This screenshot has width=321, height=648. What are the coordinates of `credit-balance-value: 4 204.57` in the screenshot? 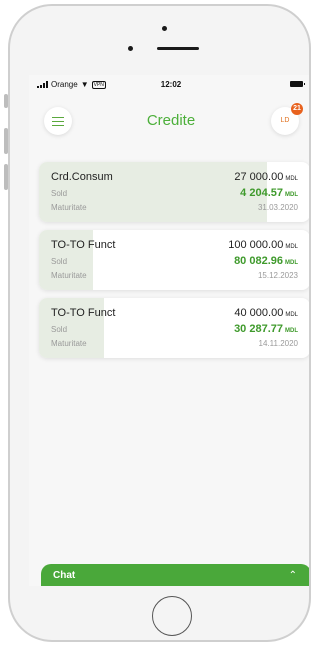 It's located at (261, 193).